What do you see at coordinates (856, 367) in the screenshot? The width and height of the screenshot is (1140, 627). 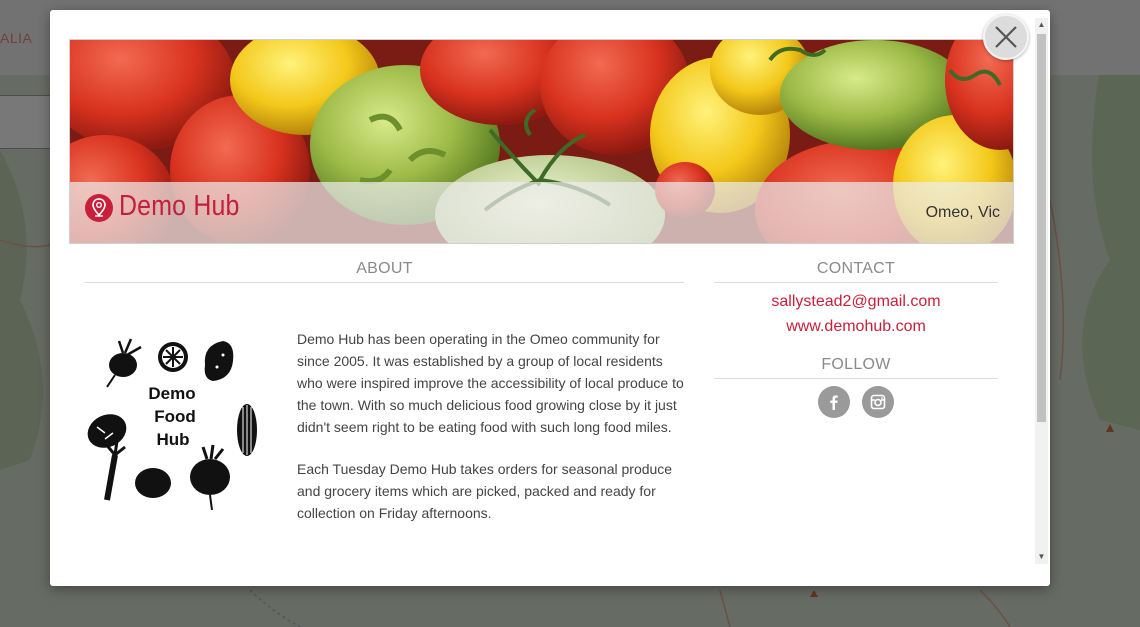 I see `follow-heading: FOLLOW` at bounding box center [856, 367].